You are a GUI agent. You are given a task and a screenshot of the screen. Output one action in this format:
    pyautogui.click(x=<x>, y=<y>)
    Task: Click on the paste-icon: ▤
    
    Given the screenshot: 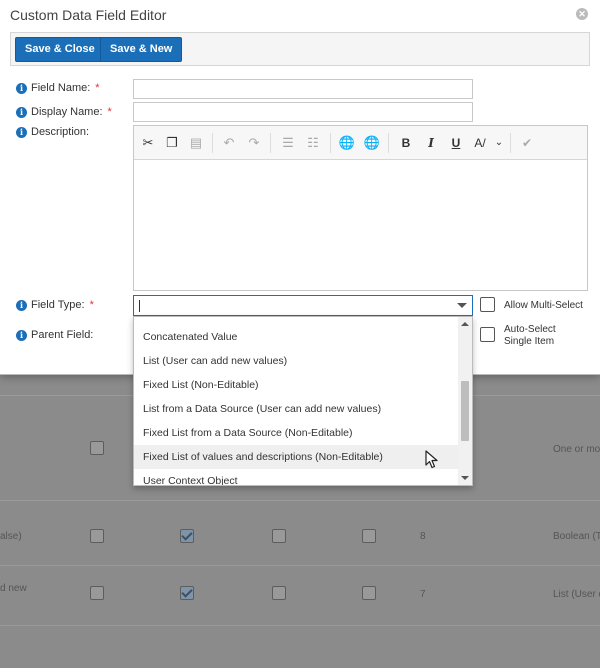 What is the action you would take?
    pyautogui.click(x=196, y=143)
    